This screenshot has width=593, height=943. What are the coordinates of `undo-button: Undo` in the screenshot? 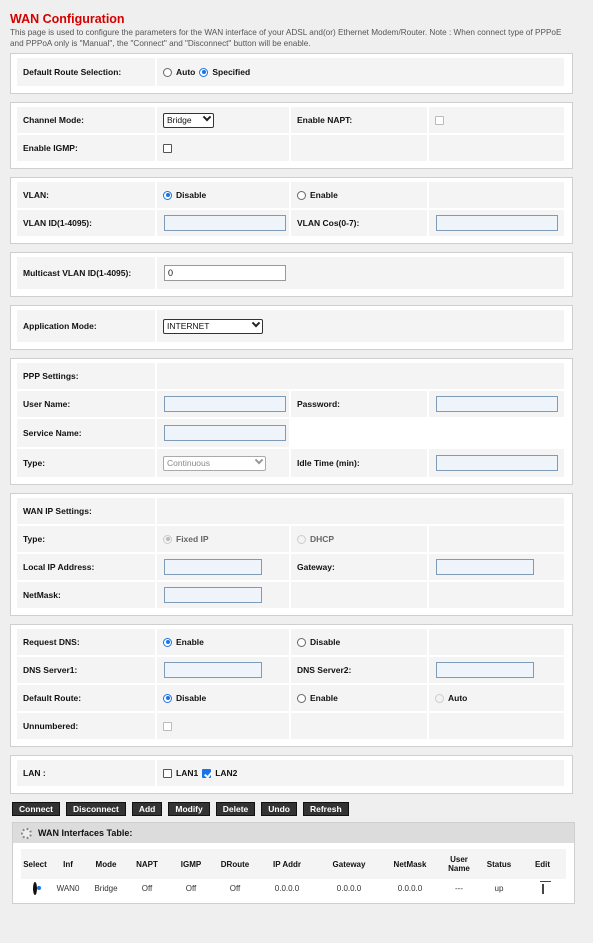 It's located at (279, 809).